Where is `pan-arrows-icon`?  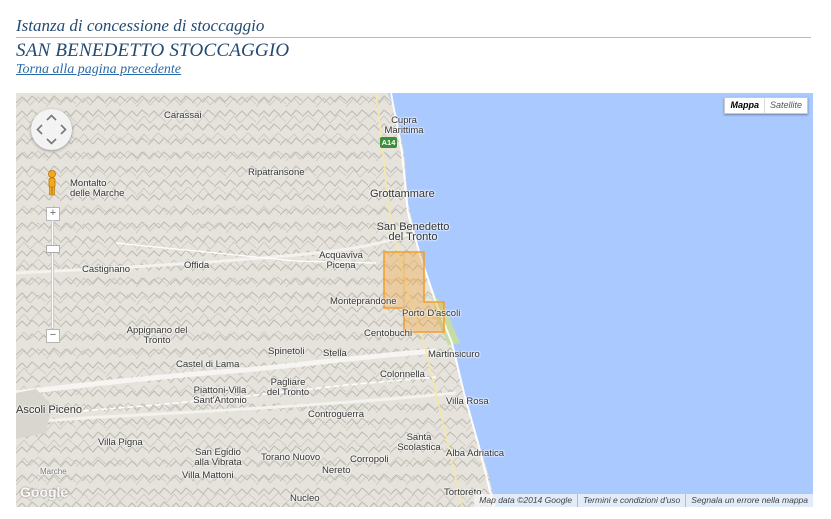 pan-arrows-icon is located at coordinates (51, 129).